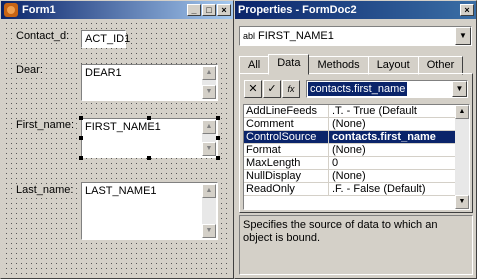 Image resolution: width=477 pixels, height=279 pixels. Describe the element at coordinates (45, 125) in the screenshot. I see `first-name-label: First_name:` at that location.